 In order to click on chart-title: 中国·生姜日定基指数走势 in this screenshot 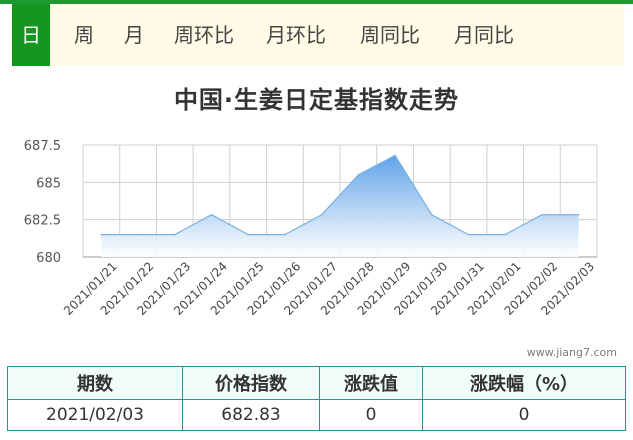, I will do `click(316, 100)`.